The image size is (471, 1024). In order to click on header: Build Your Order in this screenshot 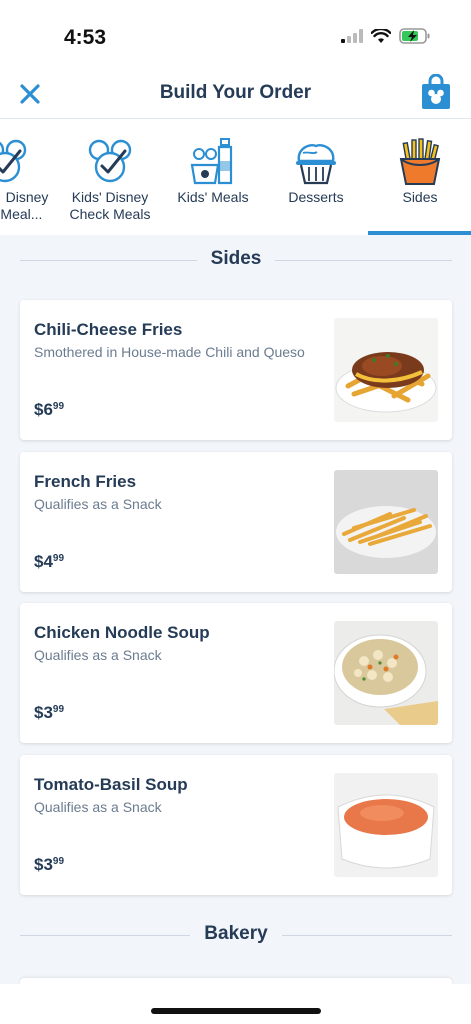, I will do `click(235, 94)`.